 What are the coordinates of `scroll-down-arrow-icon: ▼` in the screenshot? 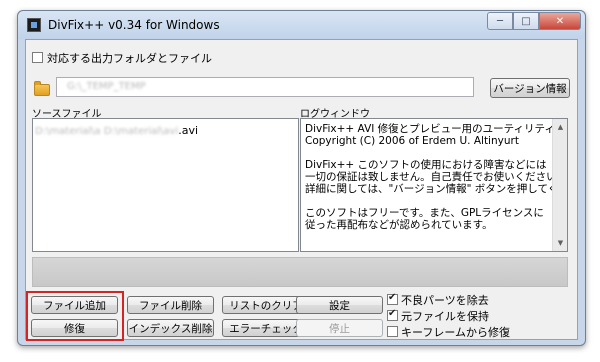 It's located at (560, 243).